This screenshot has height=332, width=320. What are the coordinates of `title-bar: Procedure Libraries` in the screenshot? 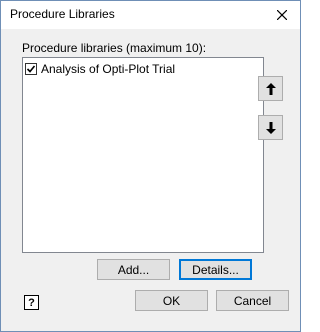 It's located at (150, 15).